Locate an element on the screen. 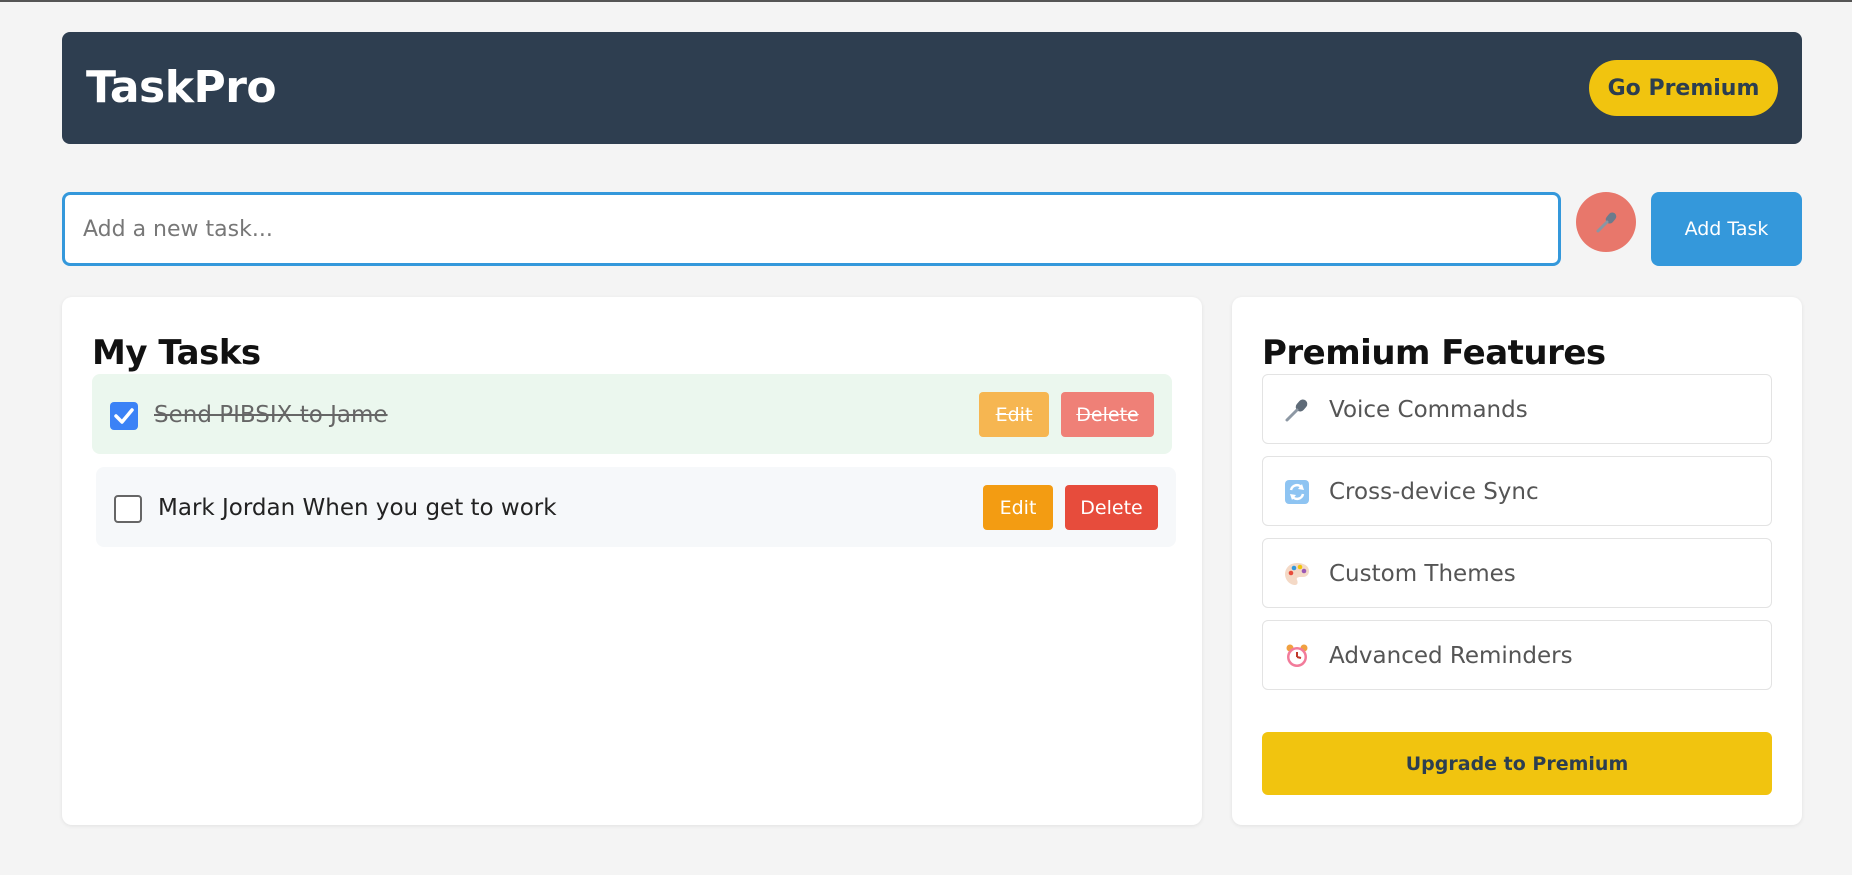 This screenshot has height=875, width=1852. add-task-button: Add Task is located at coordinates (1726, 229).